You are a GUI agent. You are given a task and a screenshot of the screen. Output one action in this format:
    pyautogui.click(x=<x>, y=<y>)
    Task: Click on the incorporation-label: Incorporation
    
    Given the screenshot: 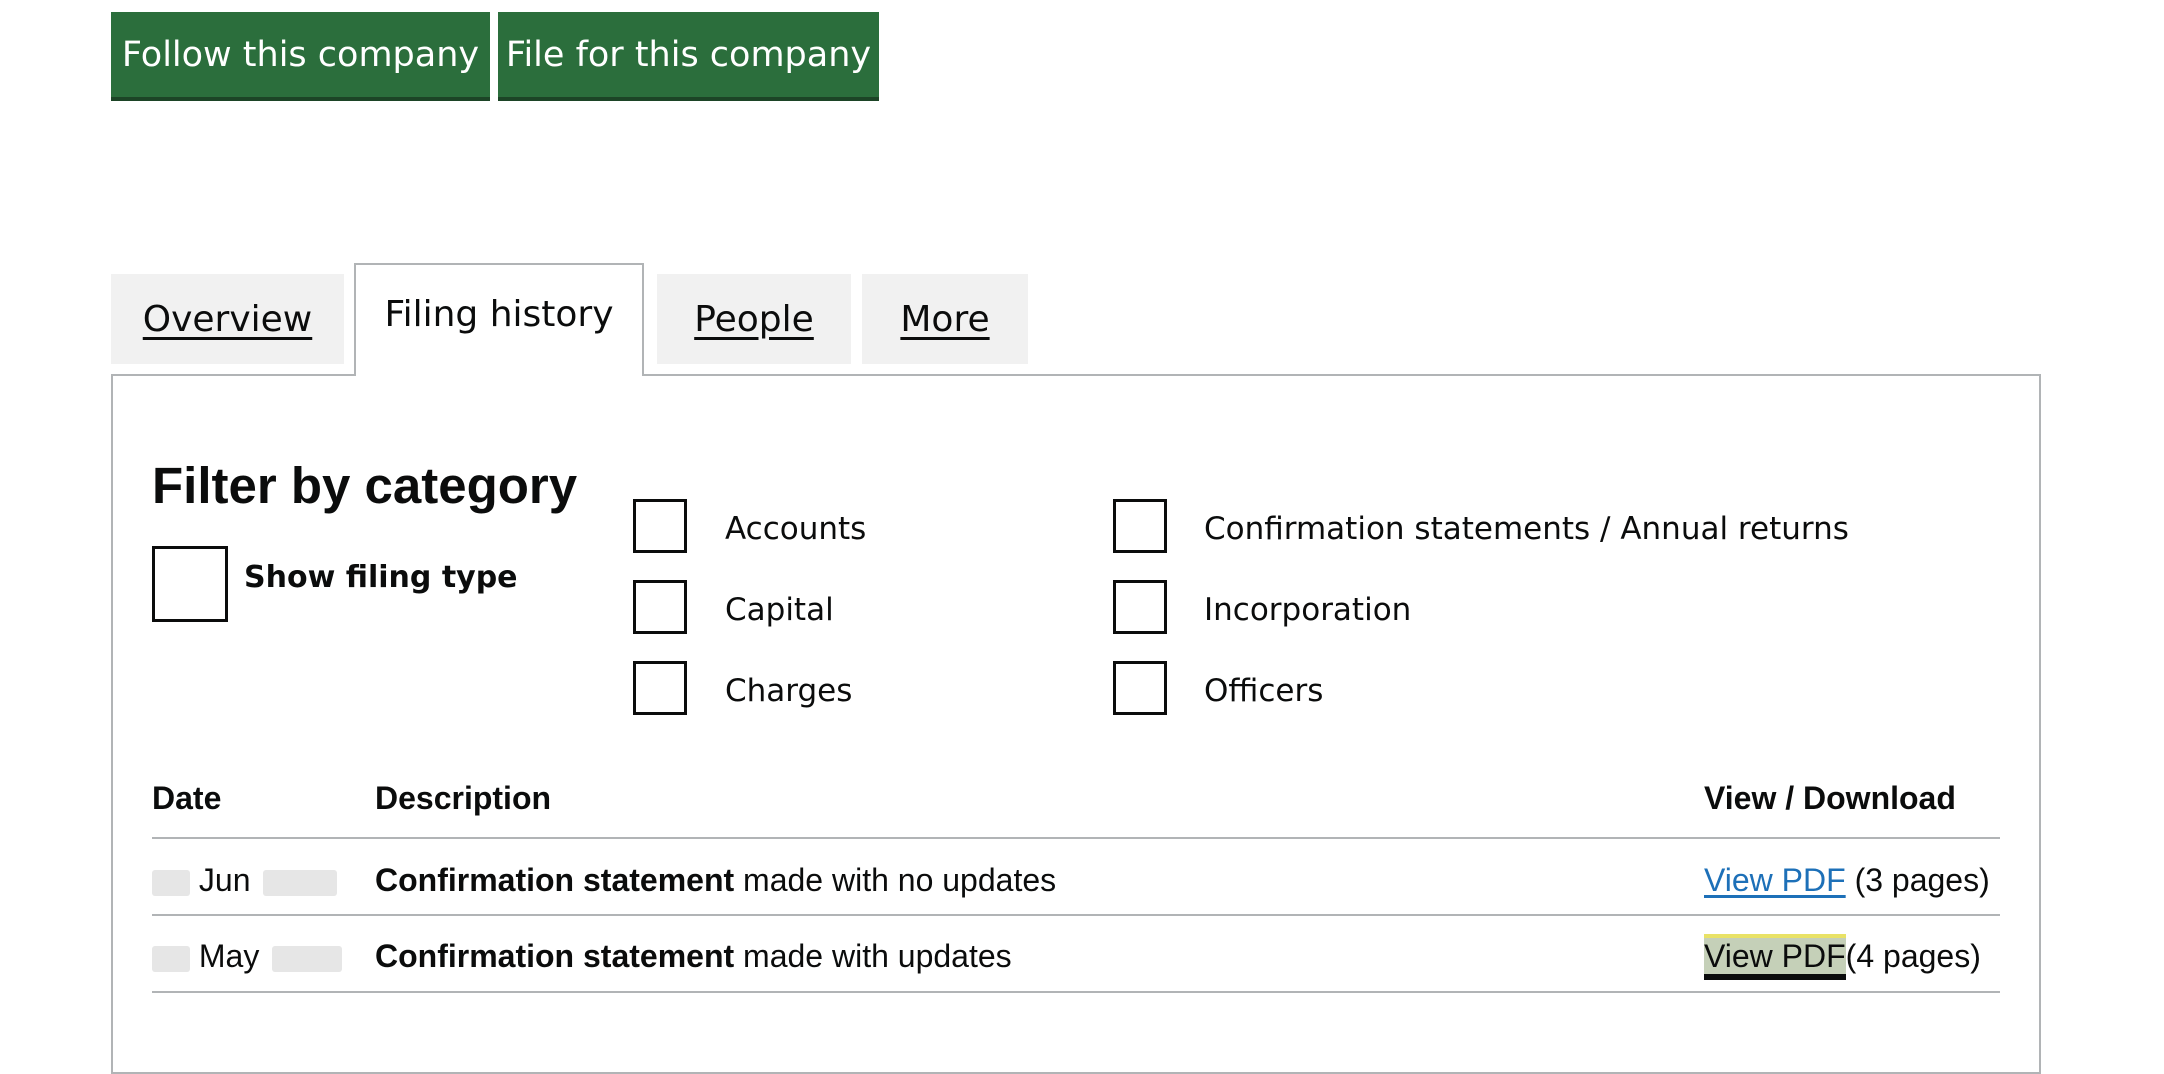 What is the action you would take?
    pyautogui.click(x=1308, y=610)
    